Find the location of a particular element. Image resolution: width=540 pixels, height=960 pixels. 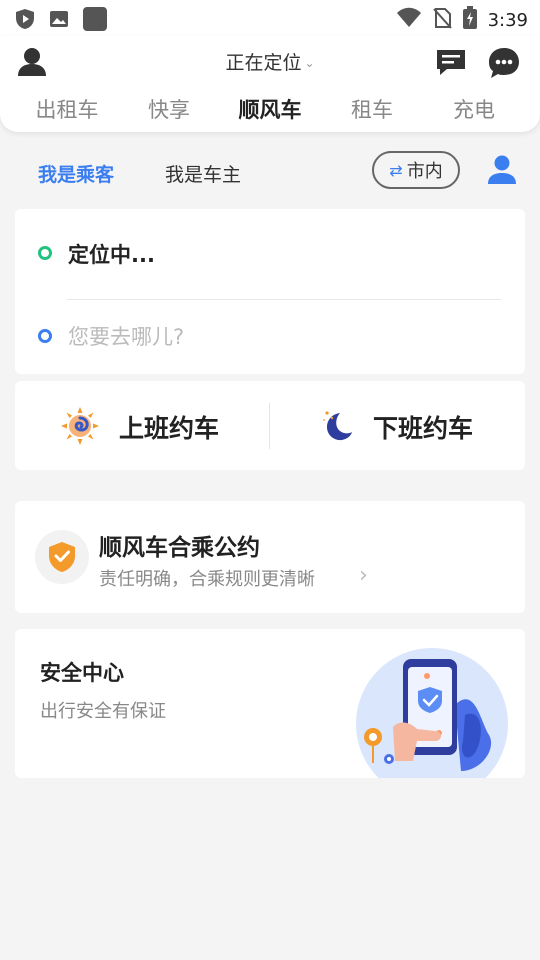

chevron-down-icon: ⌄ is located at coordinates (309, 63).